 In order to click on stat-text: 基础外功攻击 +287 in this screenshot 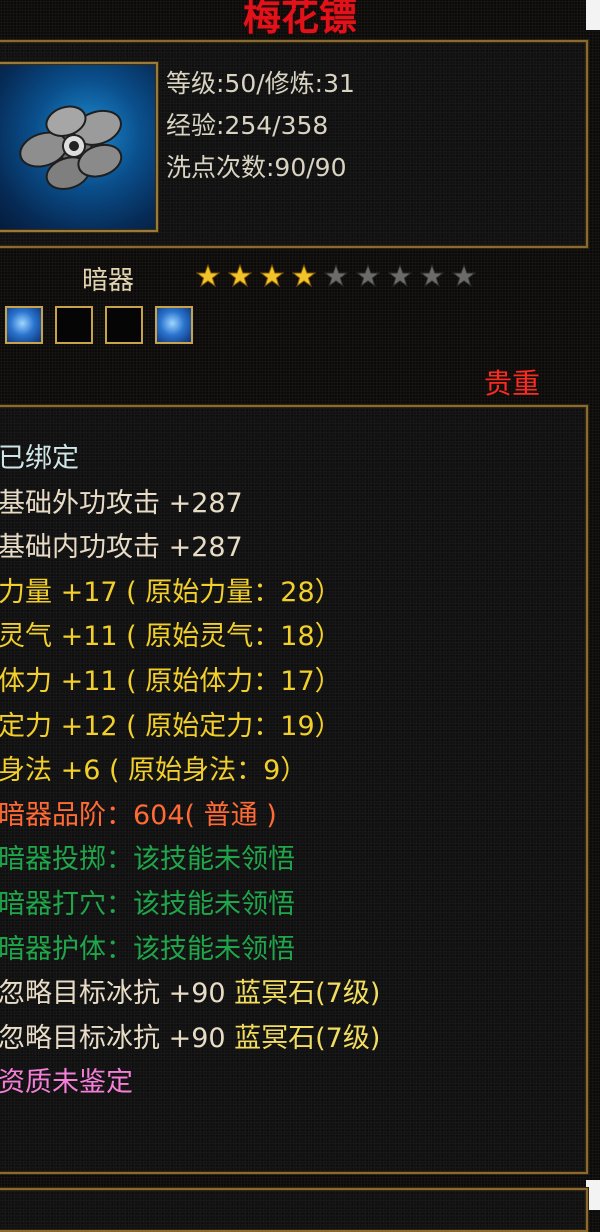, I will do `click(121, 503)`.